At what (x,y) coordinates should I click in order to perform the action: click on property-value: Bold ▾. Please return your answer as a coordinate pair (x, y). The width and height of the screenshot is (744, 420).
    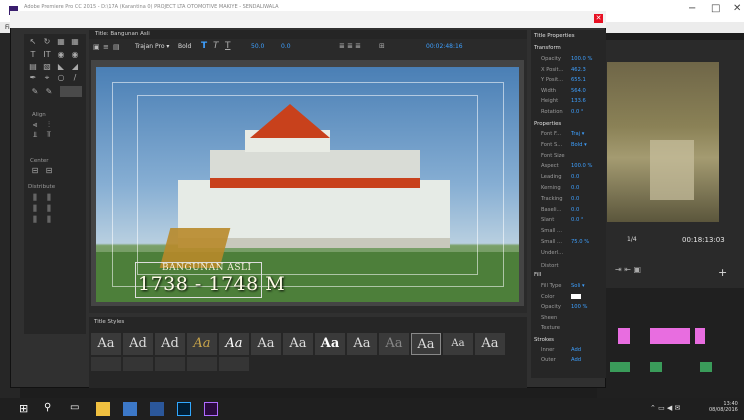
    Looking at the image, I should click on (579, 145).